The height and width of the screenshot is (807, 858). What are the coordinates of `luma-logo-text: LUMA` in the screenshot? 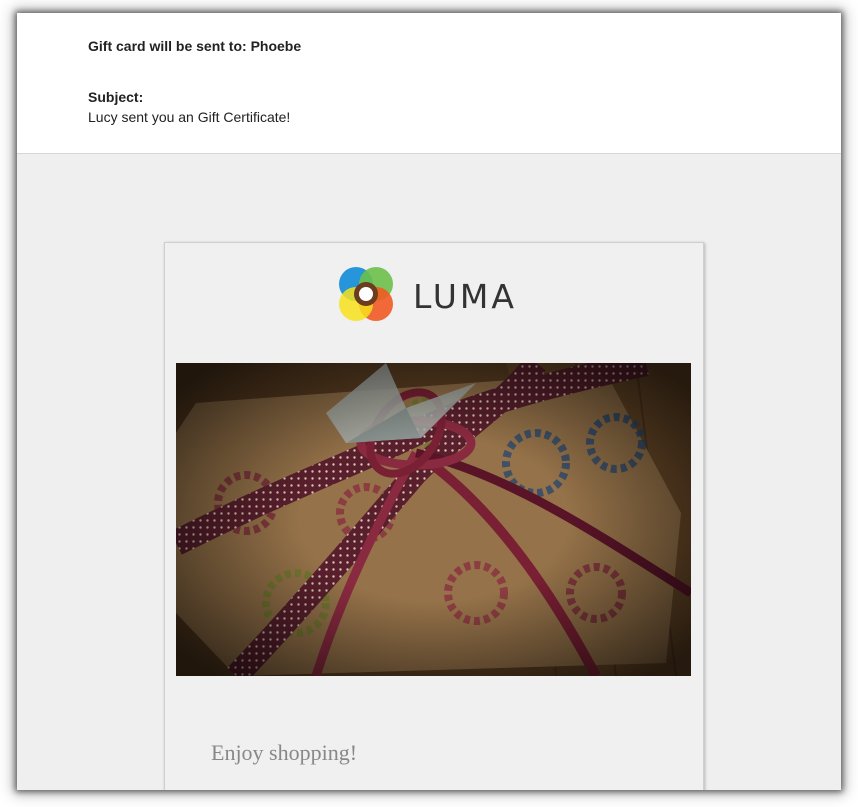 It's located at (465, 296).